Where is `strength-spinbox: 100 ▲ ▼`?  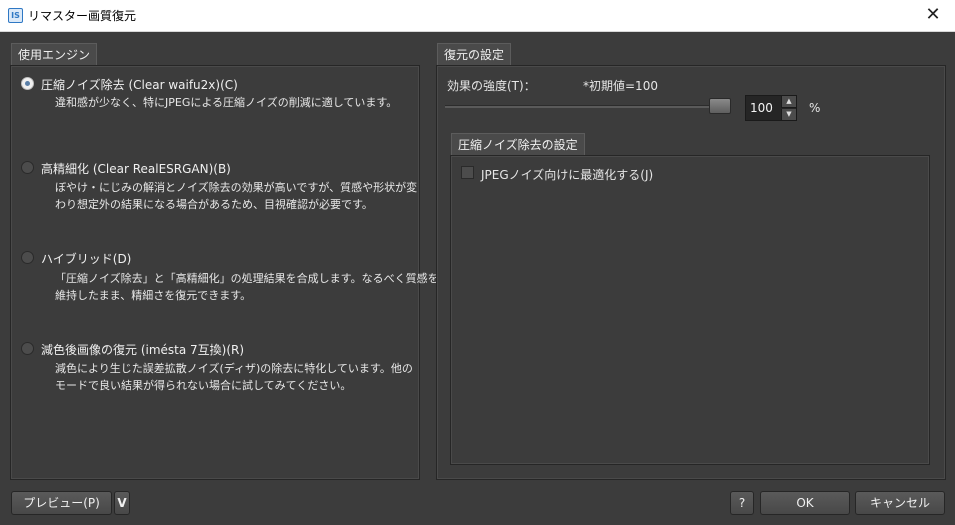
strength-spinbox: 100 ▲ ▼ is located at coordinates (771, 108).